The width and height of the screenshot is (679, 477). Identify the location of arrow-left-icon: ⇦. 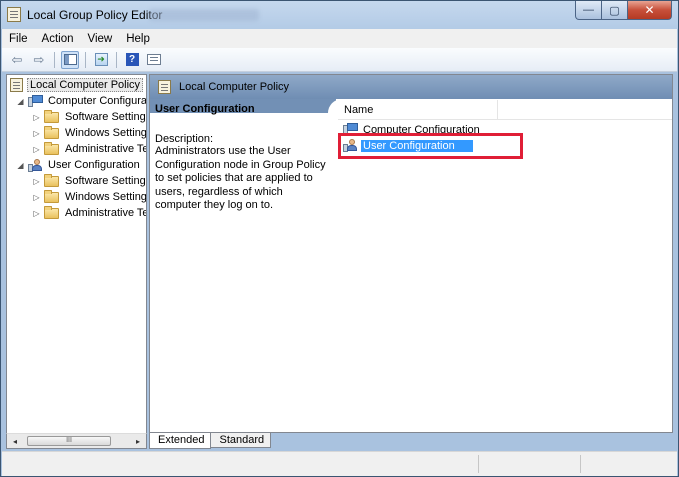
(17, 59).